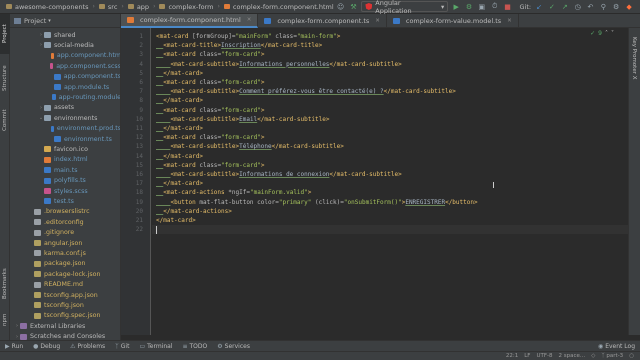  What do you see at coordinates (37, 222) in the screenshot?
I see `file-file-icon` at bounding box center [37, 222].